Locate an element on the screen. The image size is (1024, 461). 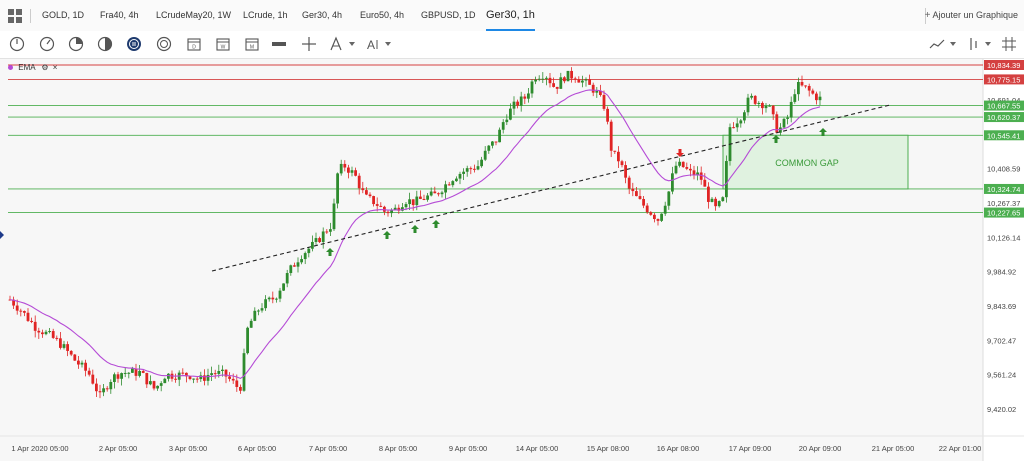
crosshair-icon is located at coordinates (309, 44).